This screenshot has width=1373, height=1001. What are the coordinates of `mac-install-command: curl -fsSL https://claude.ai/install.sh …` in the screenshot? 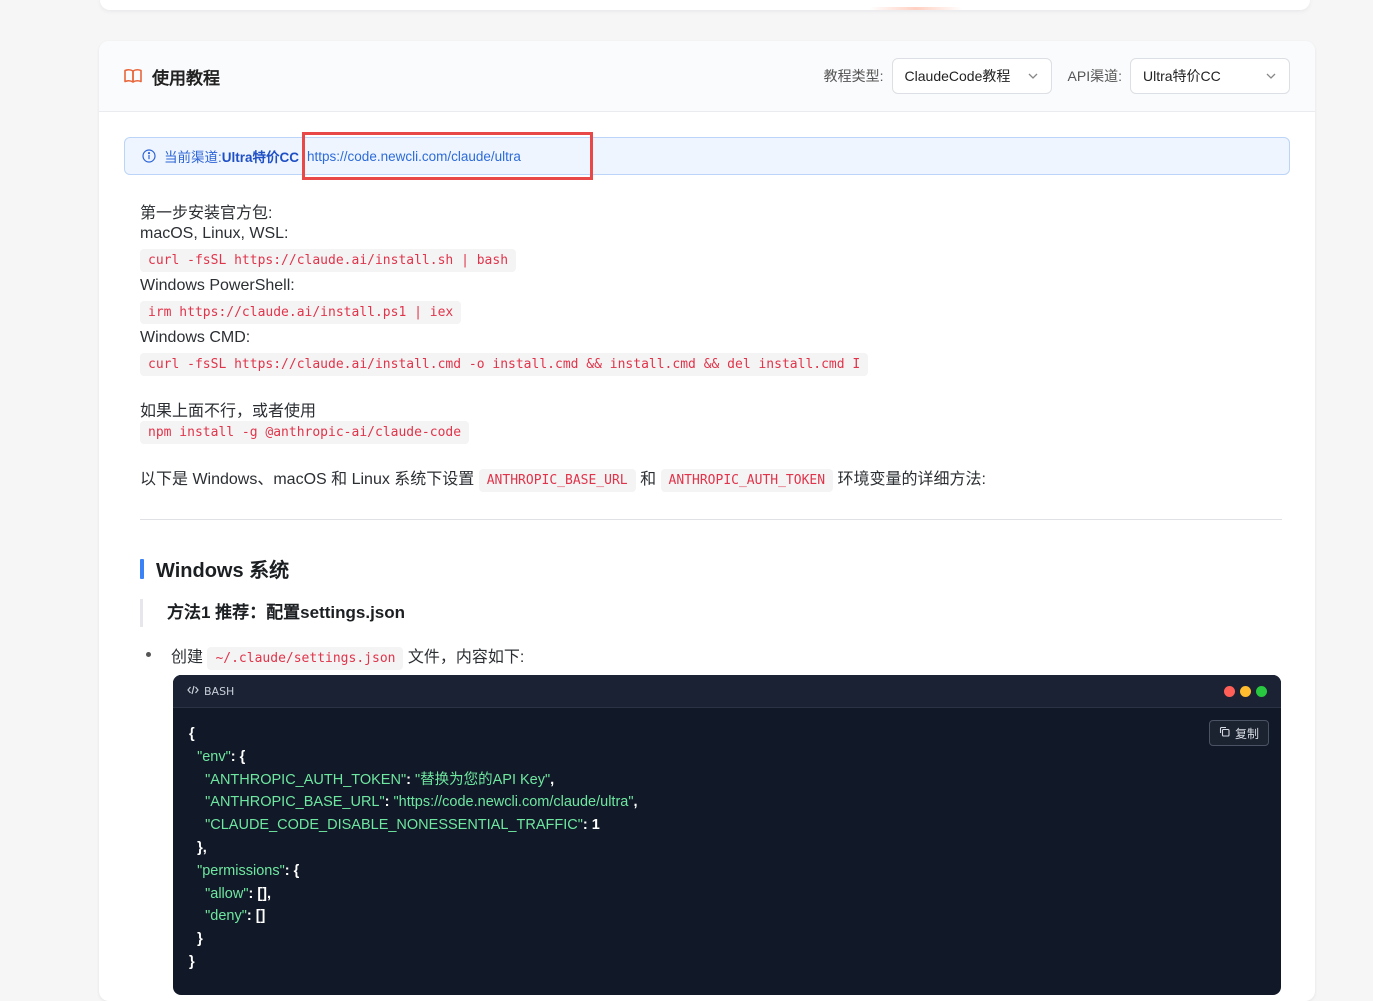 It's located at (328, 260).